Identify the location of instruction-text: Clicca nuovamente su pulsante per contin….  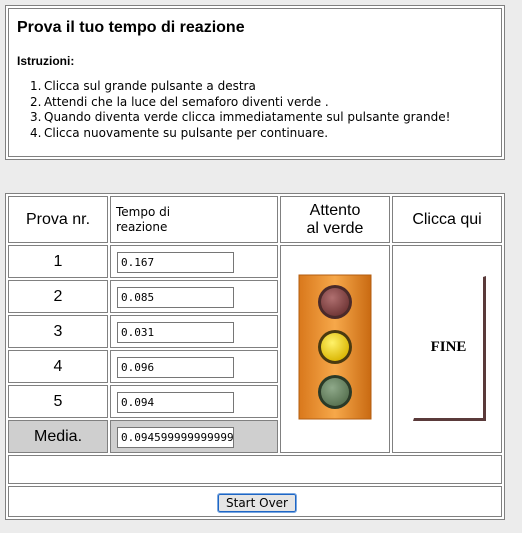
(186, 132).